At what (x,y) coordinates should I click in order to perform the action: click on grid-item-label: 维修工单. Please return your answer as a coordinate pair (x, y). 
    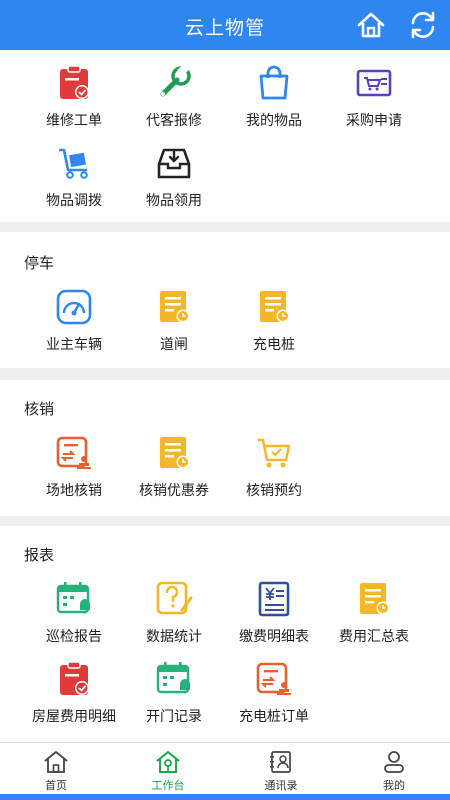
    Looking at the image, I should click on (74, 121).